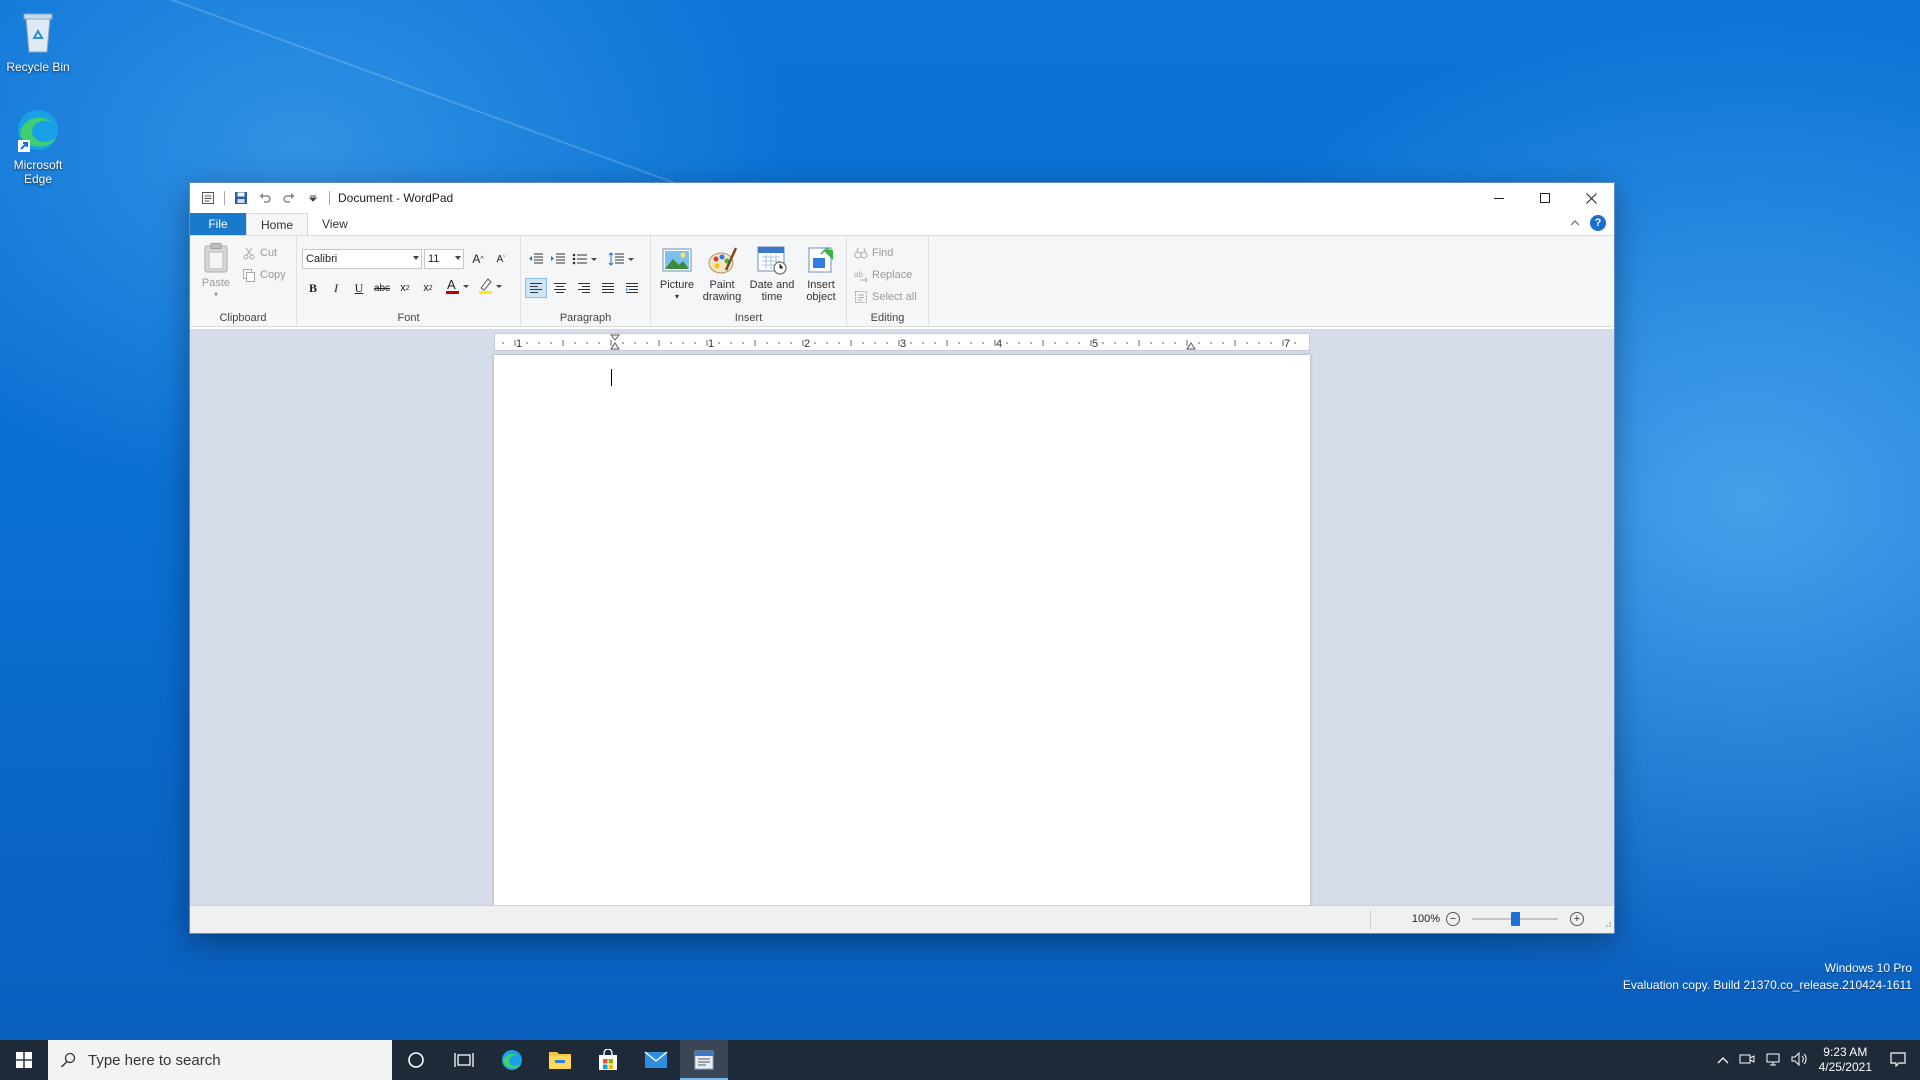 The width and height of the screenshot is (1920, 1080). Describe the element at coordinates (464, 1060) in the screenshot. I see `task-view-button` at that location.